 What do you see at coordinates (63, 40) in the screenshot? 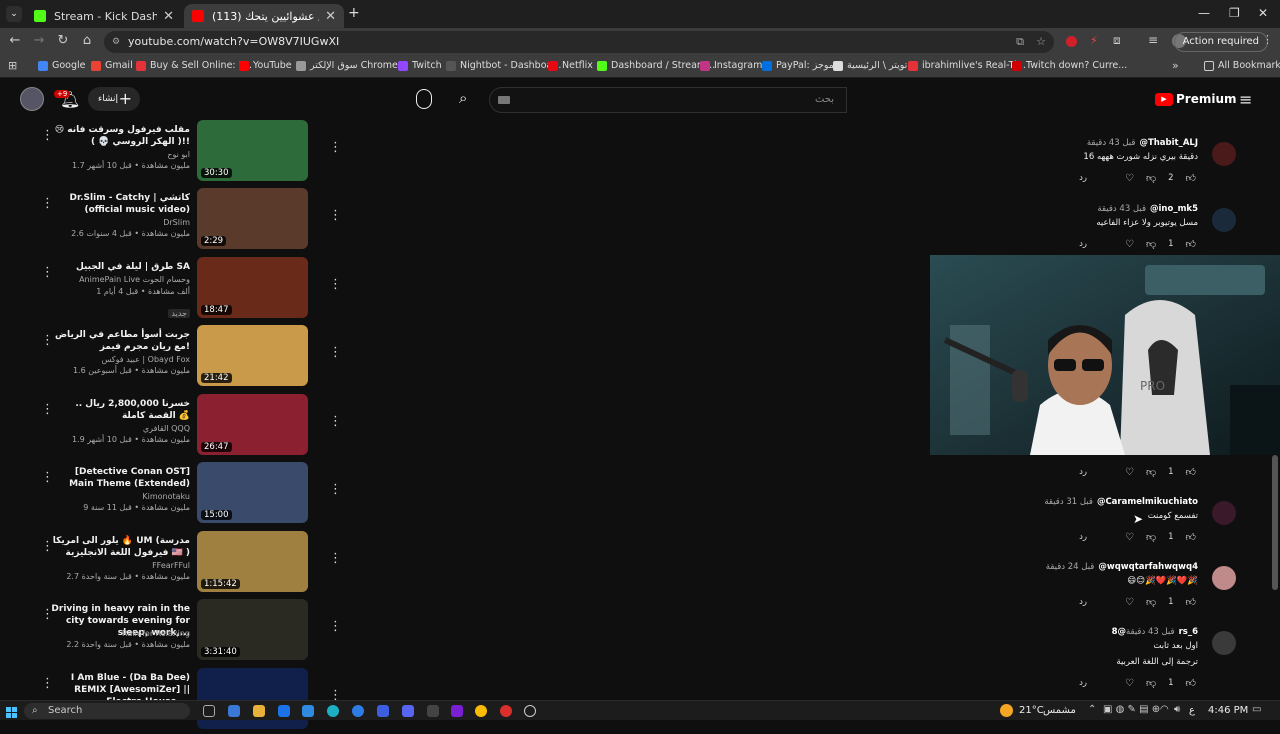
I see `reload-icon: ↻` at bounding box center [63, 40].